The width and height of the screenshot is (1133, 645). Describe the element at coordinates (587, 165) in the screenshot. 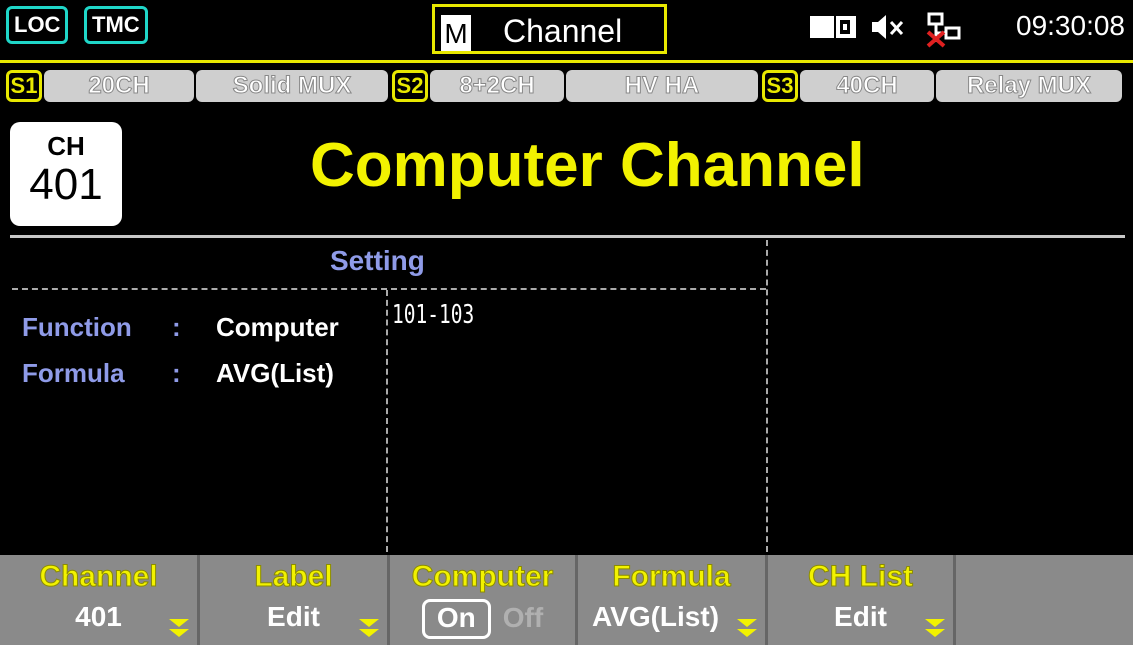

I see `page-title: Computer Channel` at that location.